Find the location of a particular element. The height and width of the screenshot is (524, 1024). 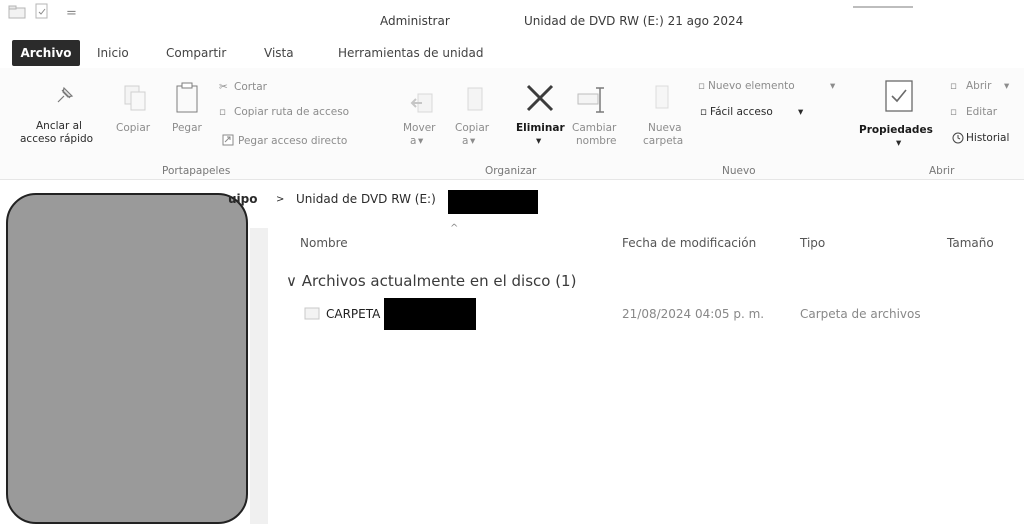

properties-icon is located at coordinates (899, 96).